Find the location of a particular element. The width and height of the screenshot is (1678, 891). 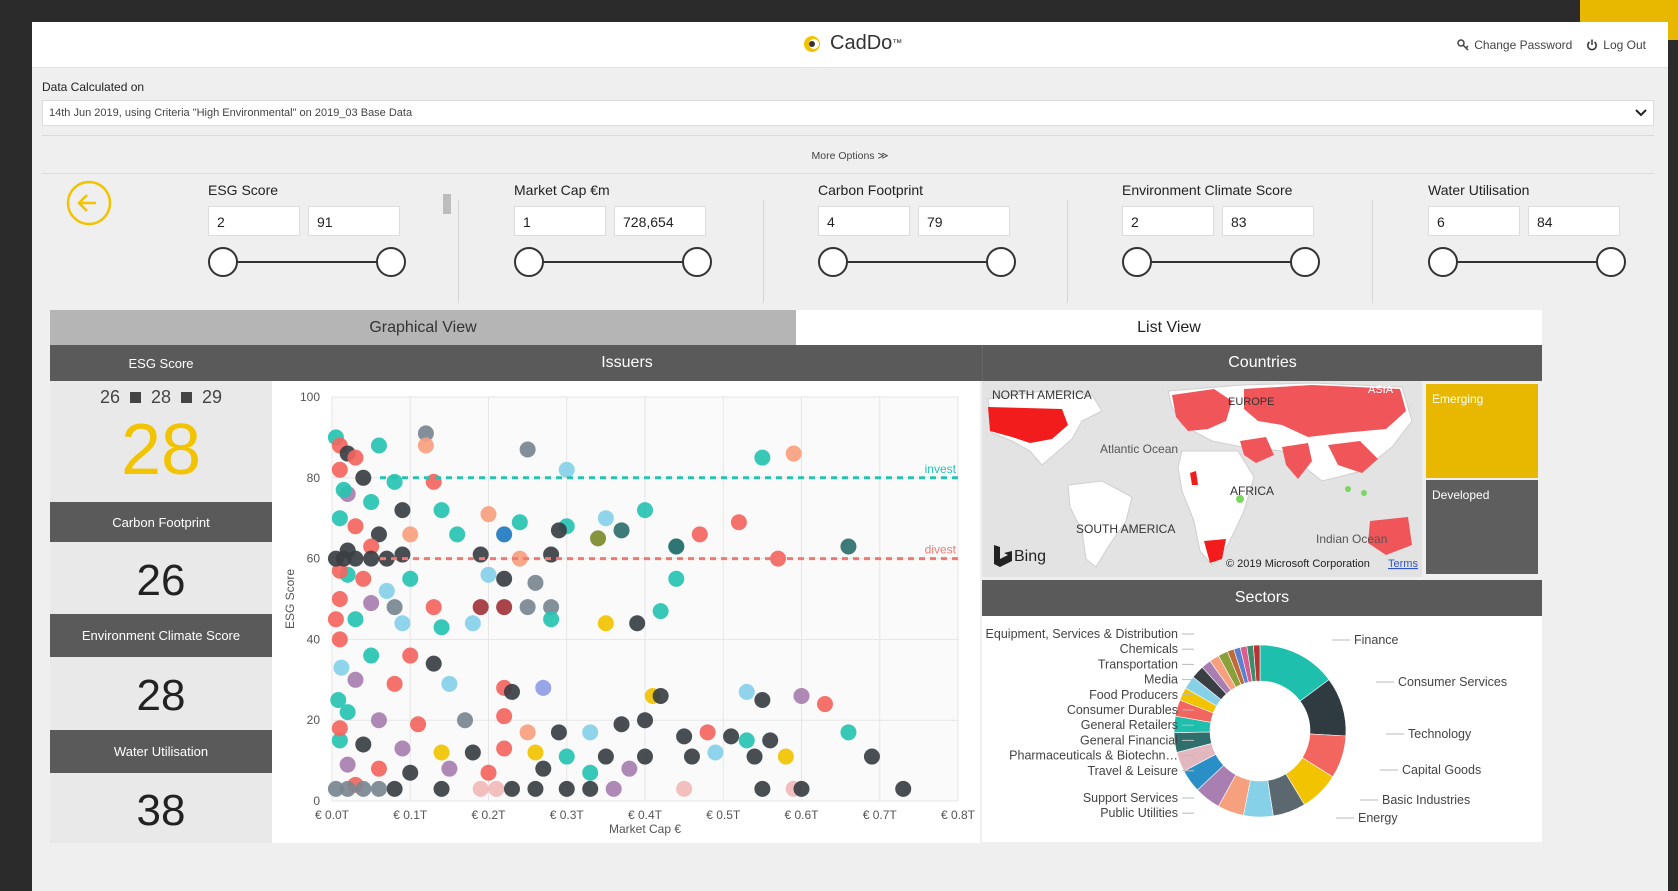

esg-range-high: 29 is located at coordinates (212, 397).